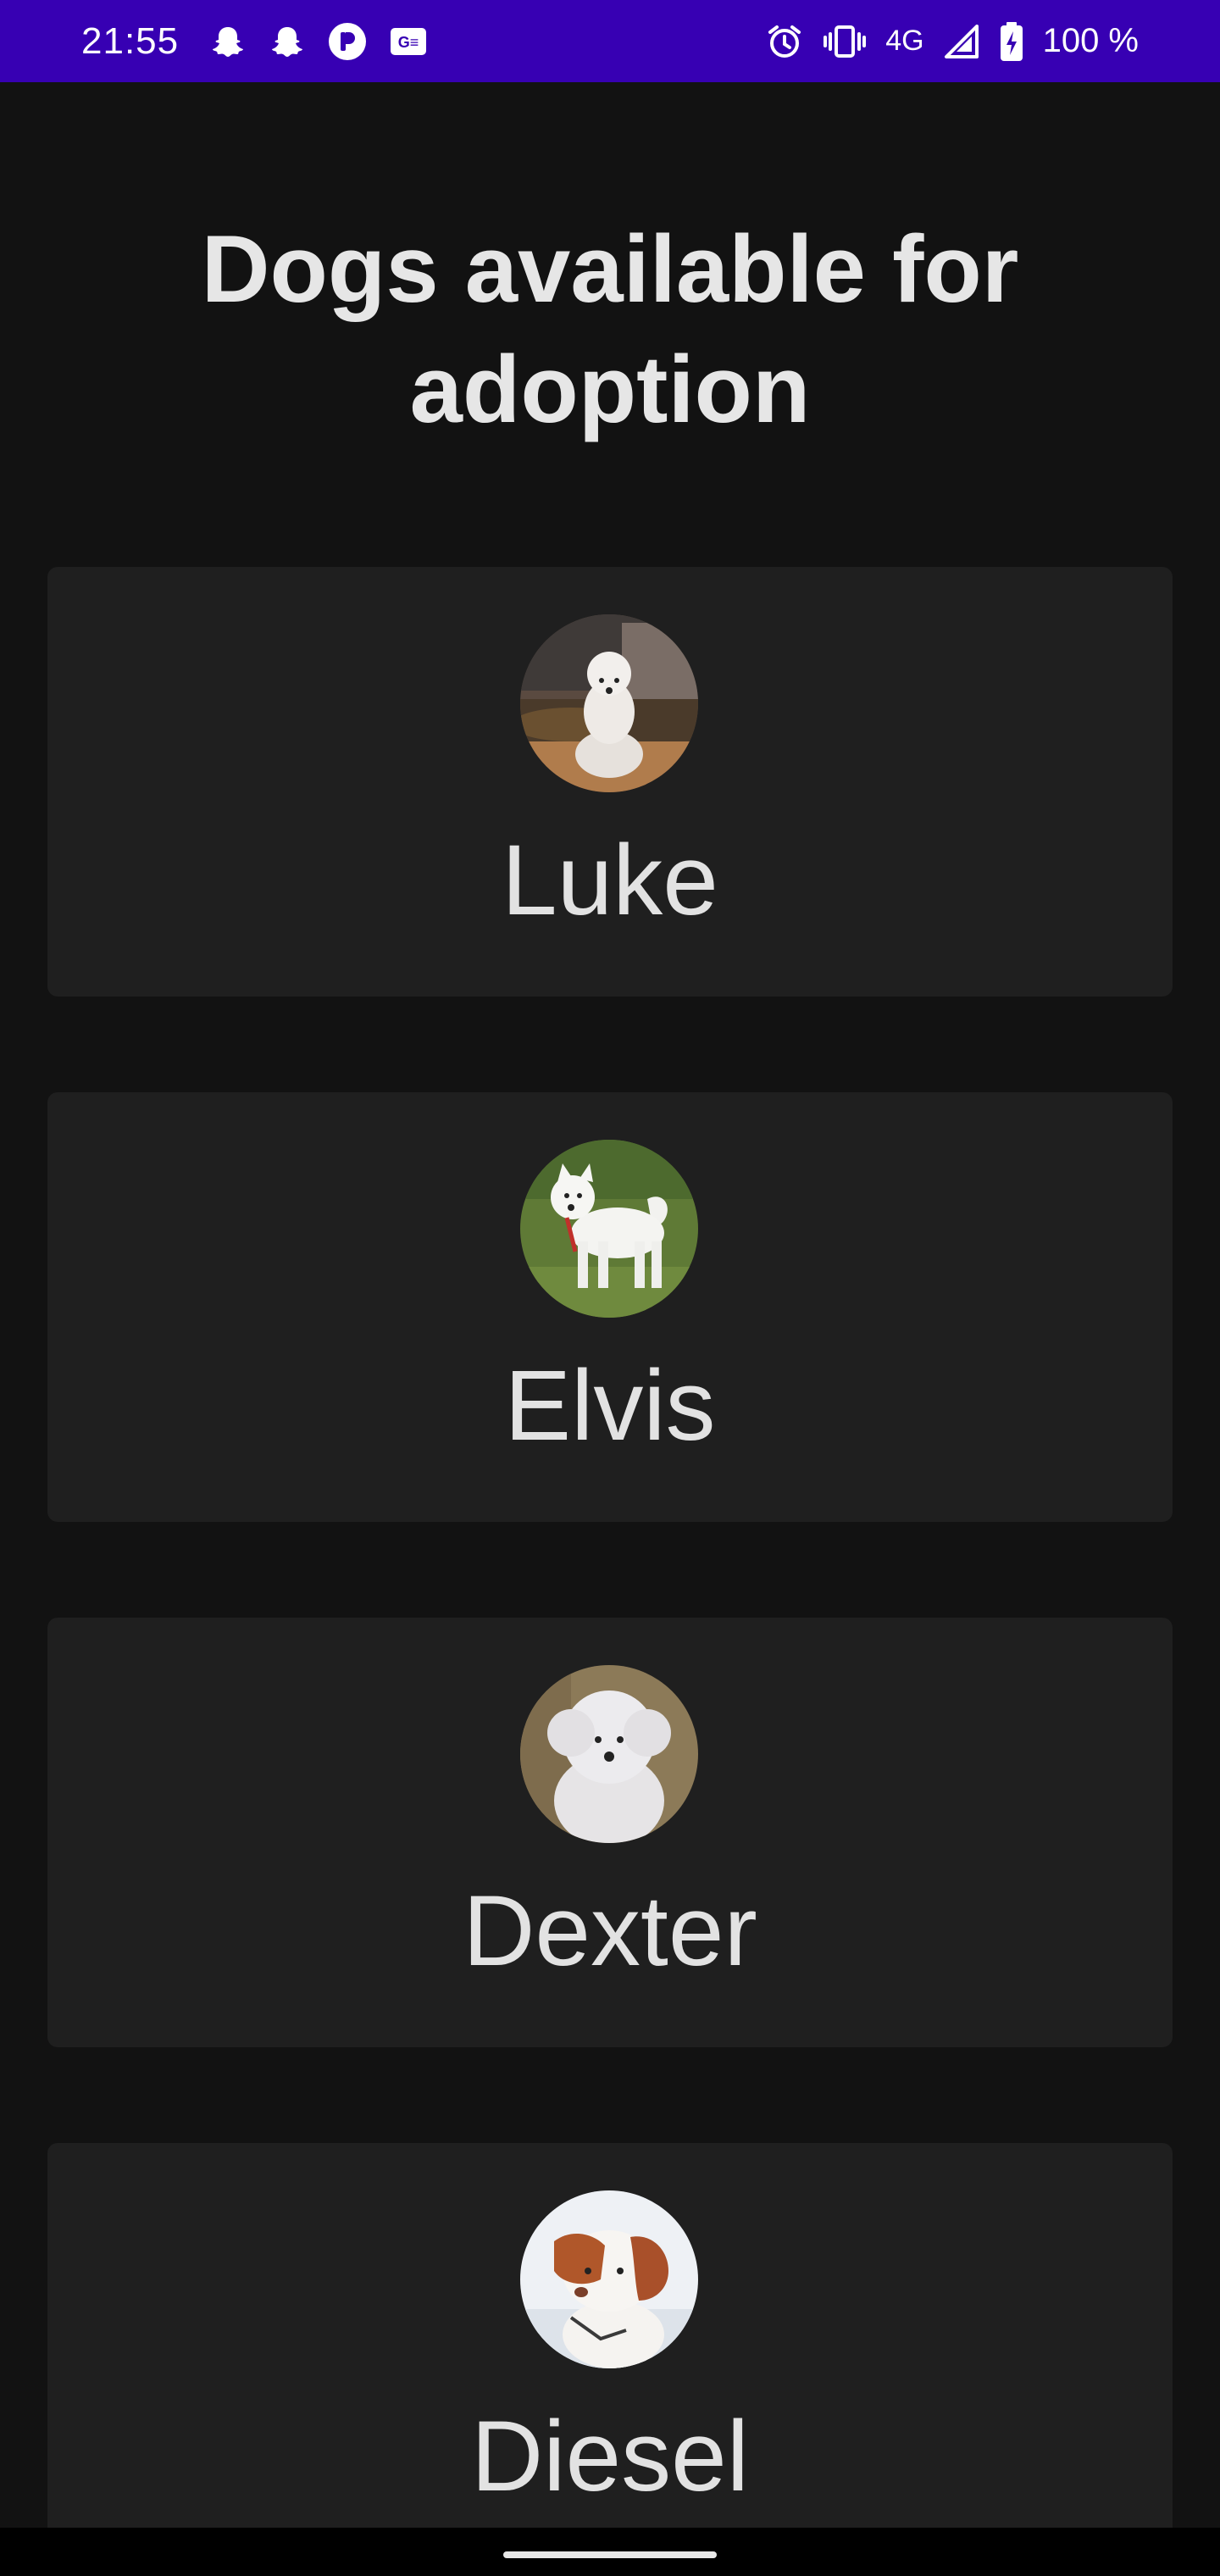 The image size is (1220, 2576). I want to click on system-status: 4G 100 %, so click(952, 41).